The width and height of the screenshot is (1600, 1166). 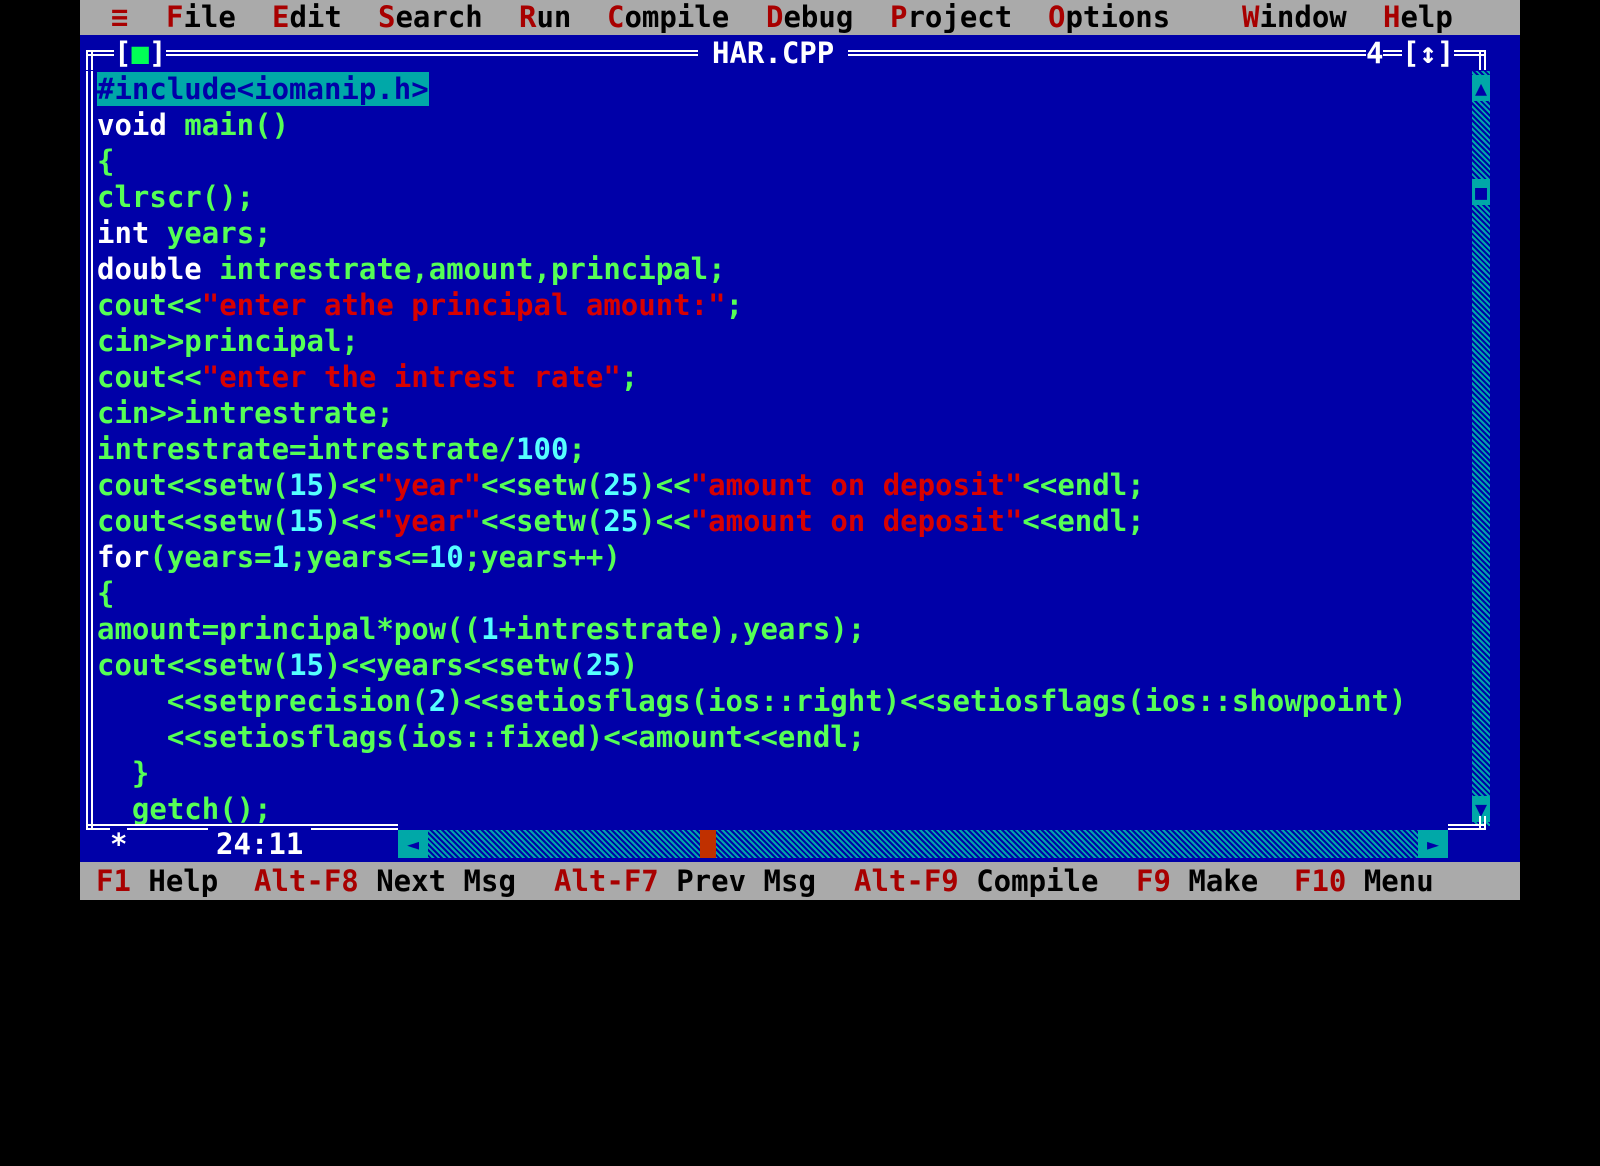 What do you see at coordinates (1433, 844) in the screenshot?
I see `scroll-right-arrow-icon: ►` at bounding box center [1433, 844].